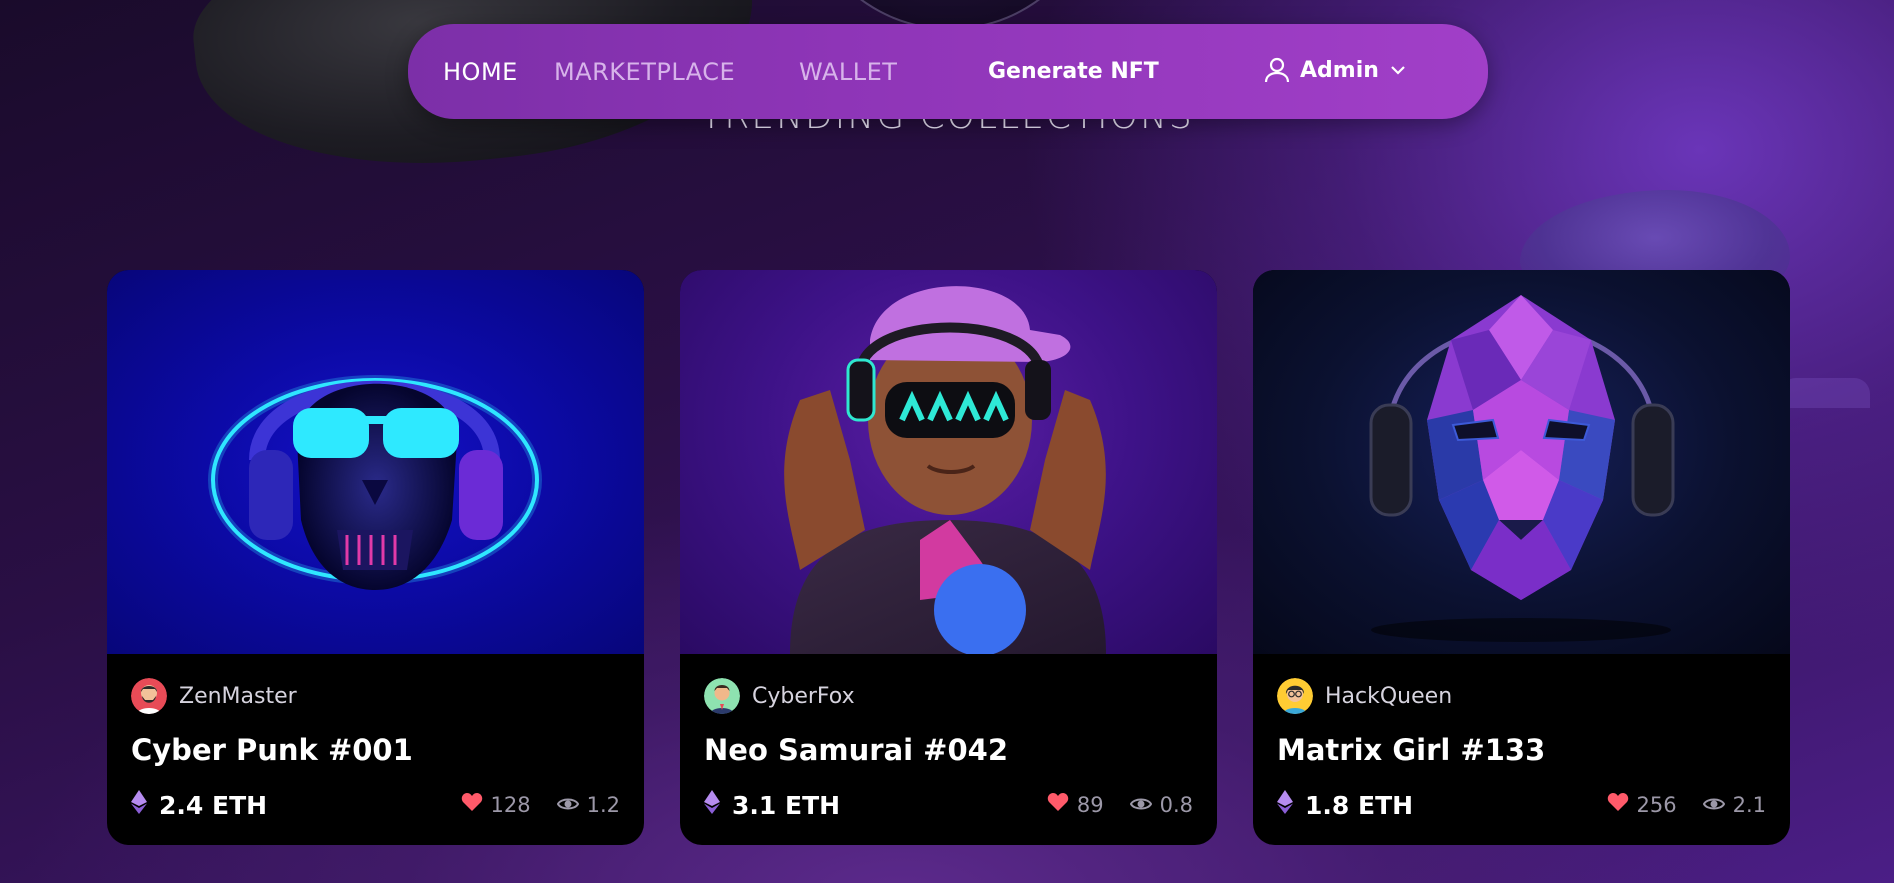 Image resolution: width=1894 pixels, height=883 pixels. Describe the element at coordinates (786, 805) in the screenshot. I see `price-value: 3.1 ETH` at that location.